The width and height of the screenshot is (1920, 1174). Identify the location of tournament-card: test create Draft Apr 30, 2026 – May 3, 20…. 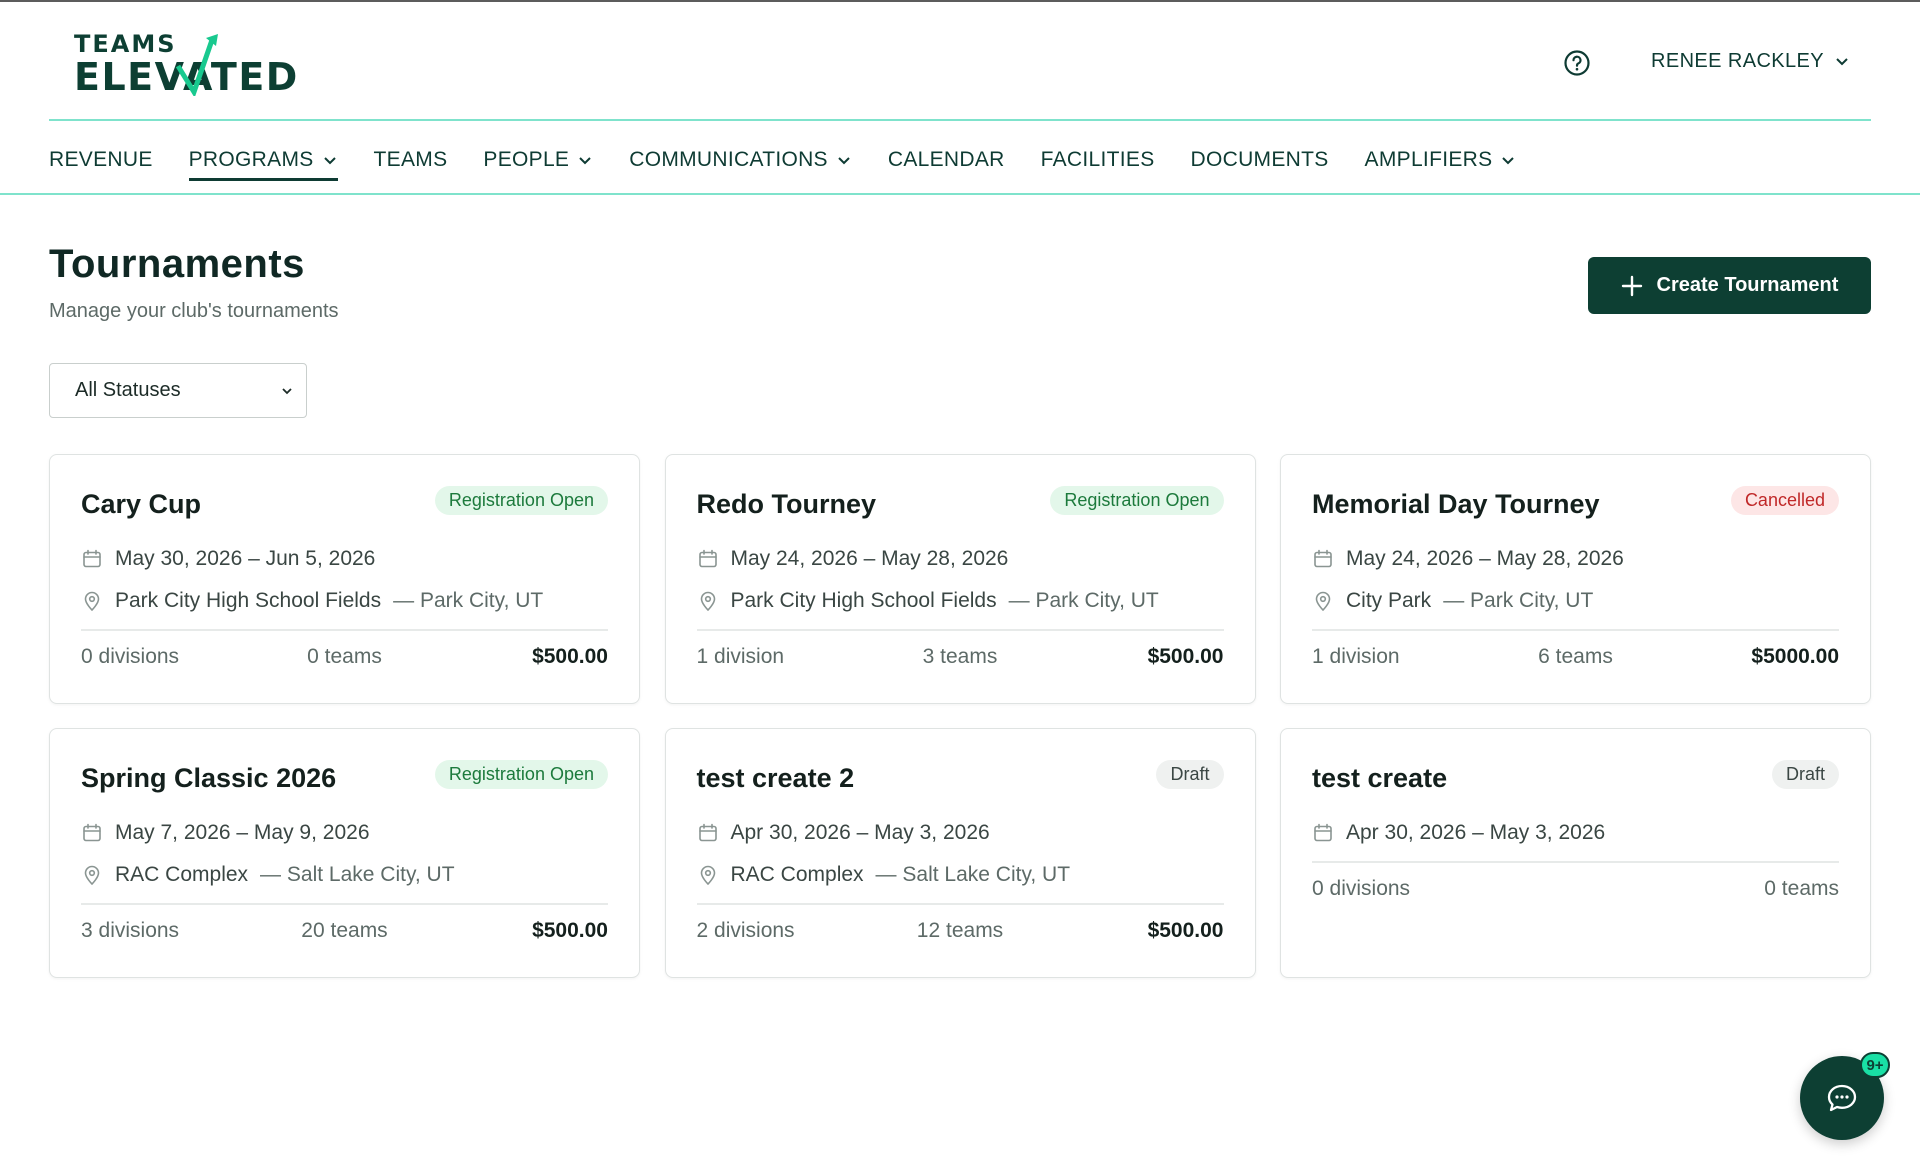
(1575, 853).